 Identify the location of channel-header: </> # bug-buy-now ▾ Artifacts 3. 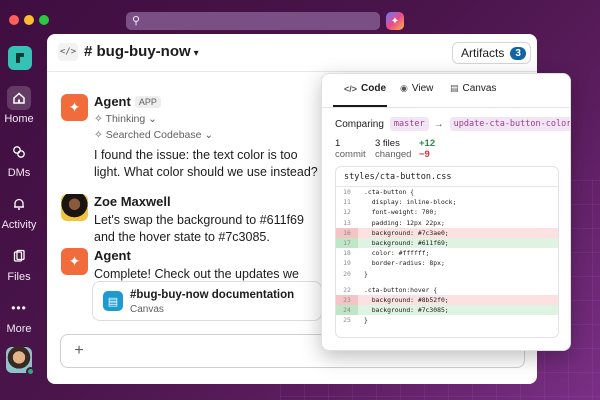
(292, 53).